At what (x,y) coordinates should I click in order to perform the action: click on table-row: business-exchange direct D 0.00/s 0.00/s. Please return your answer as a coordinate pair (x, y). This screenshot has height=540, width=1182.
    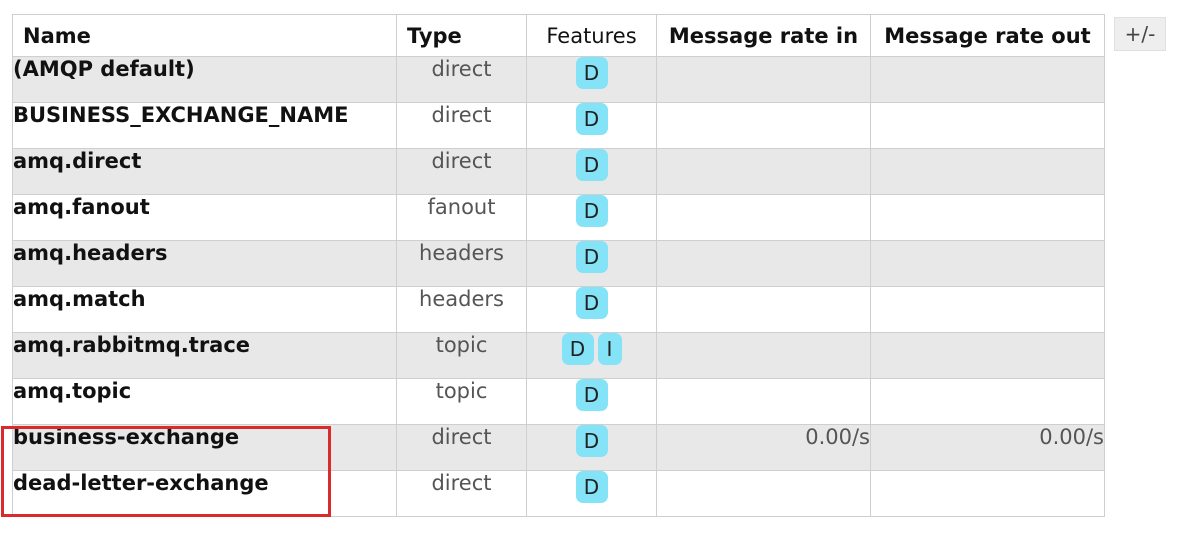
    Looking at the image, I should click on (558, 447).